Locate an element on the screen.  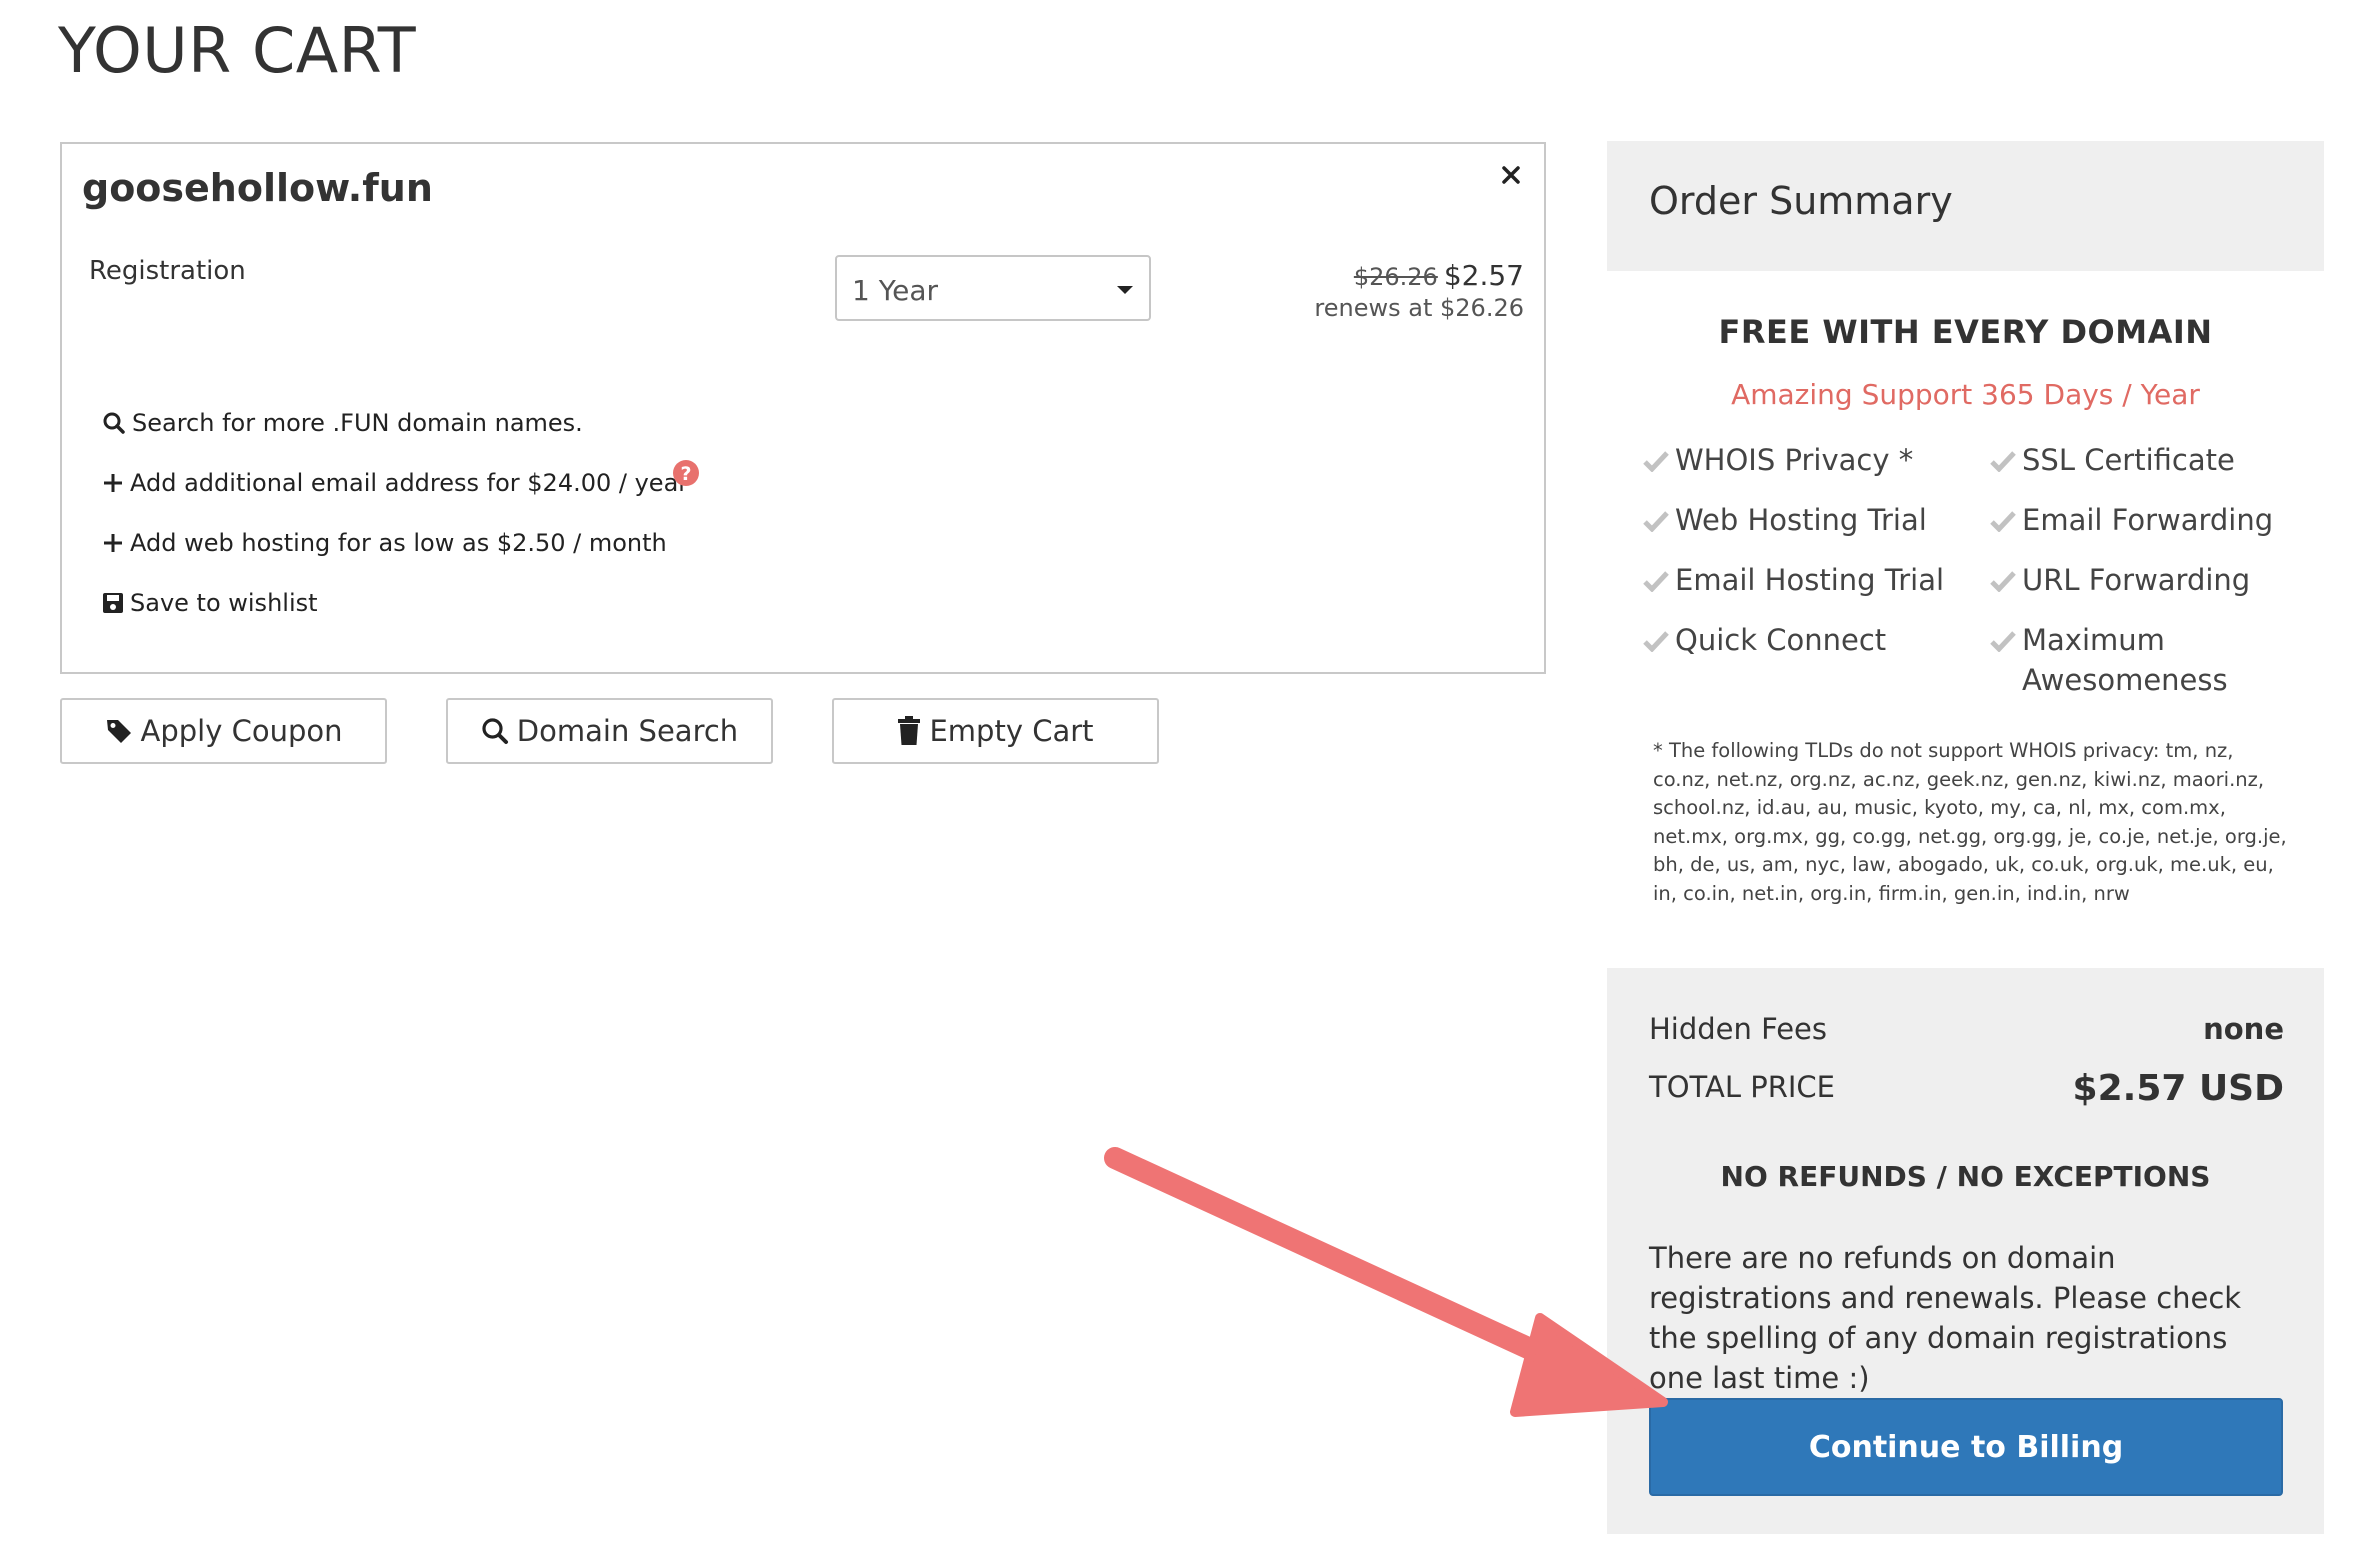
chevron-down-icon is located at coordinates (1125, 290).